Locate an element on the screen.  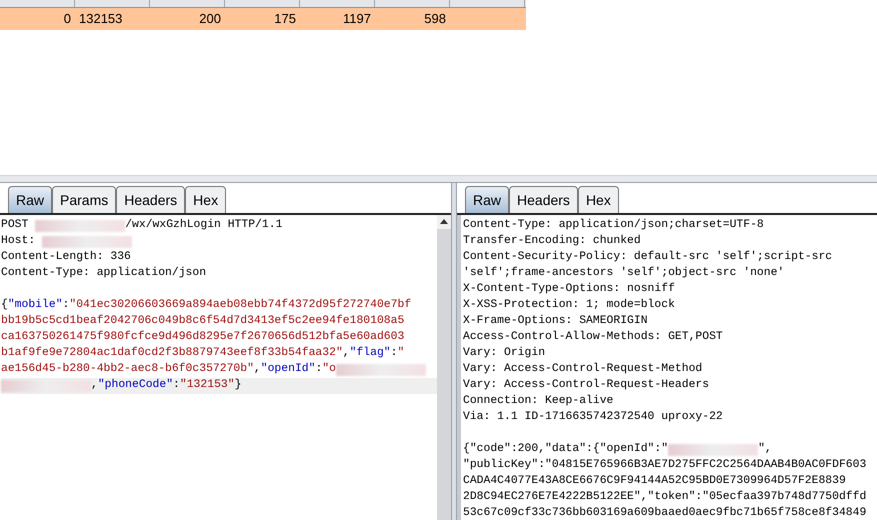
table-cell-text: 0 is located at coordinates (67, 19).